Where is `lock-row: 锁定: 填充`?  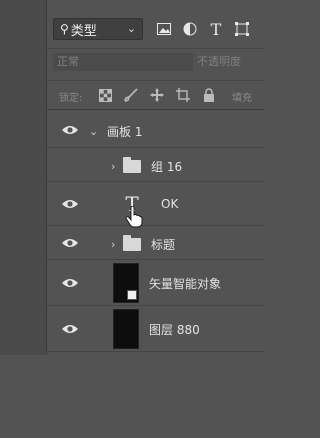
lock-row: 锁定: 填充 is located at coordinates (156, 95).